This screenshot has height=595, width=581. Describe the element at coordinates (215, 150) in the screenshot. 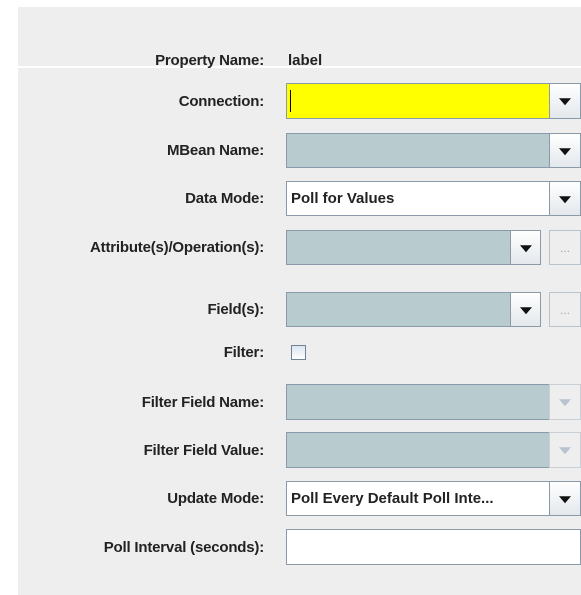

I see `mbean-name-label: MBean Name:` at that location.